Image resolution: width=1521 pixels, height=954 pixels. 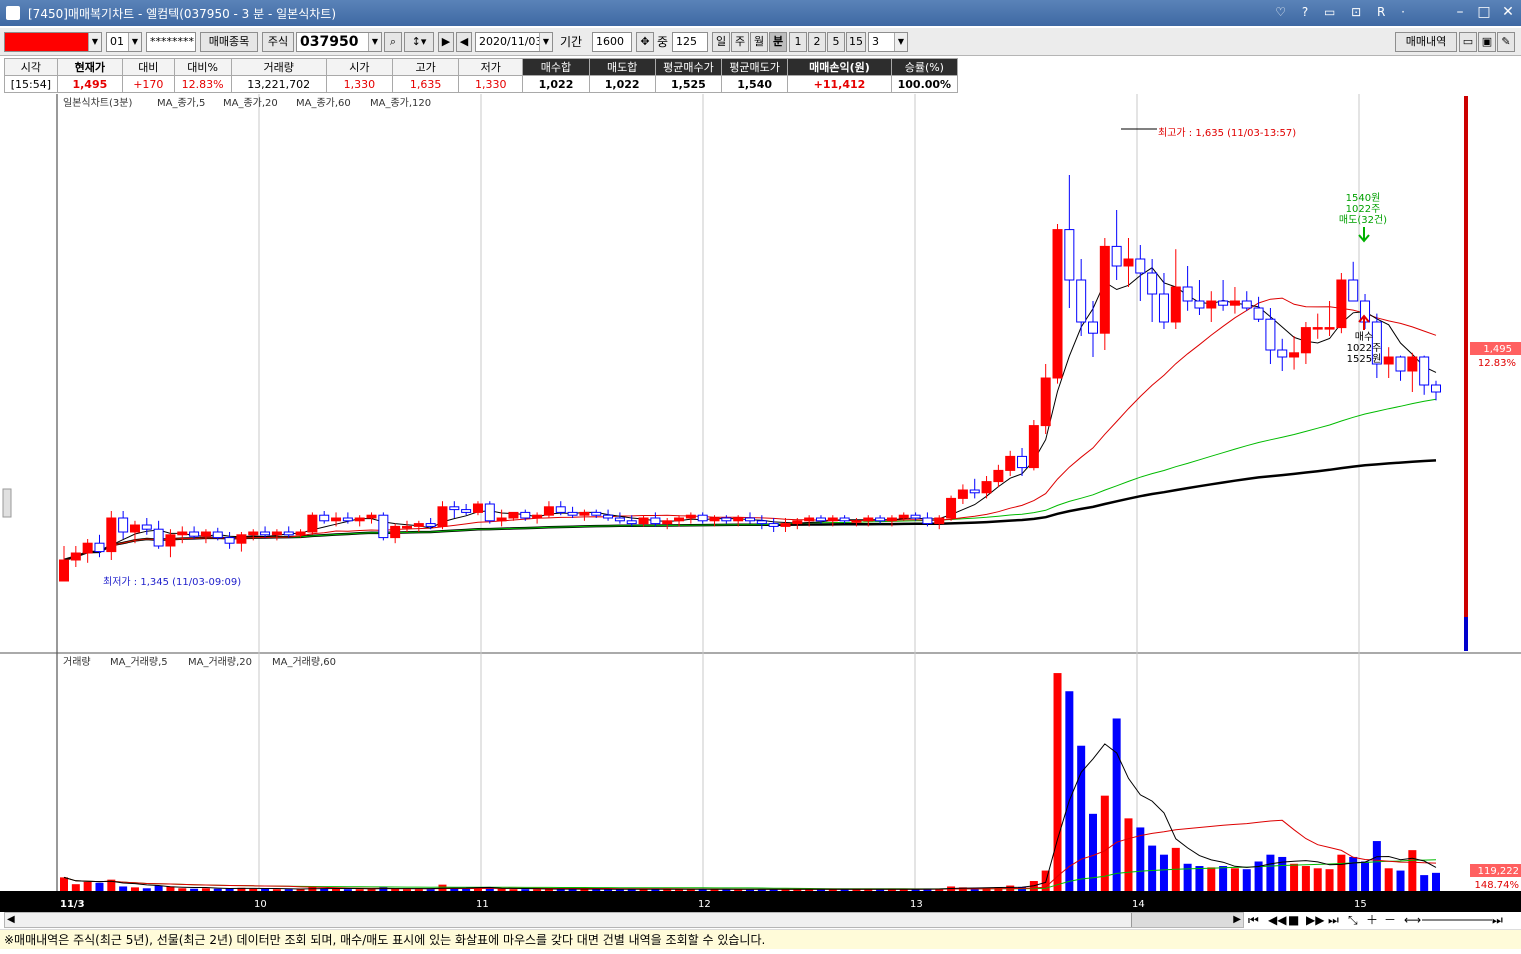 I want to click on legend-ma60: MA_종가,60, so click(x=323, y=103).